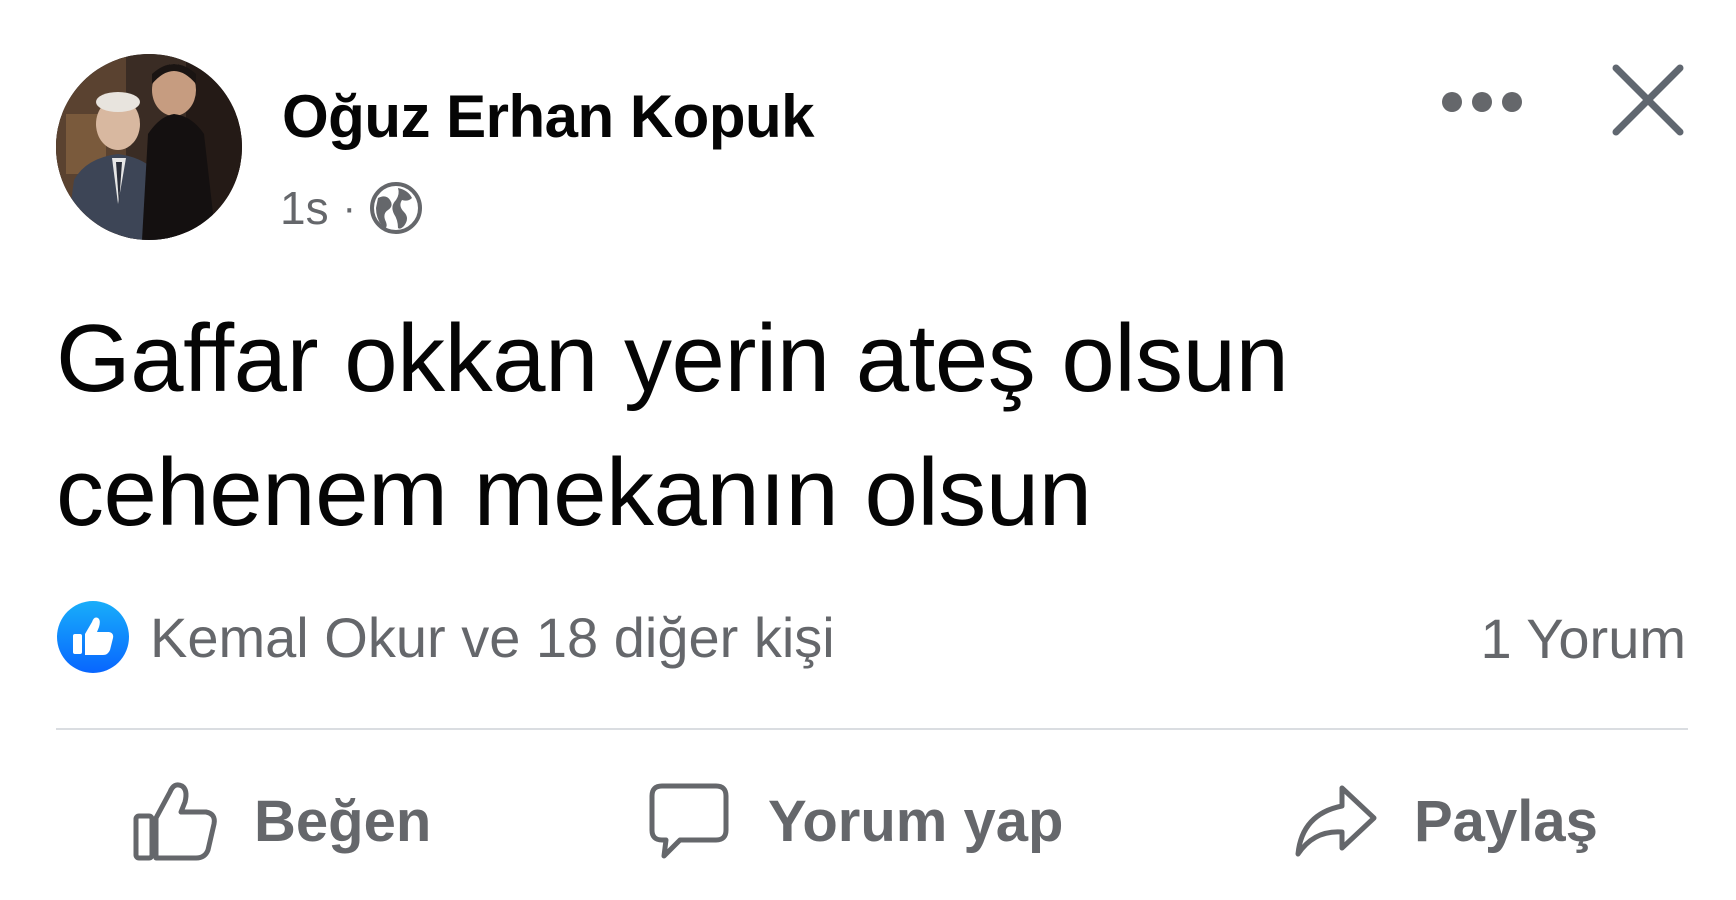 The width and height of the screenshot is (1736, 900). I want to click on author-name: Oğuz Erhan Kopuk, so click(548, 116).